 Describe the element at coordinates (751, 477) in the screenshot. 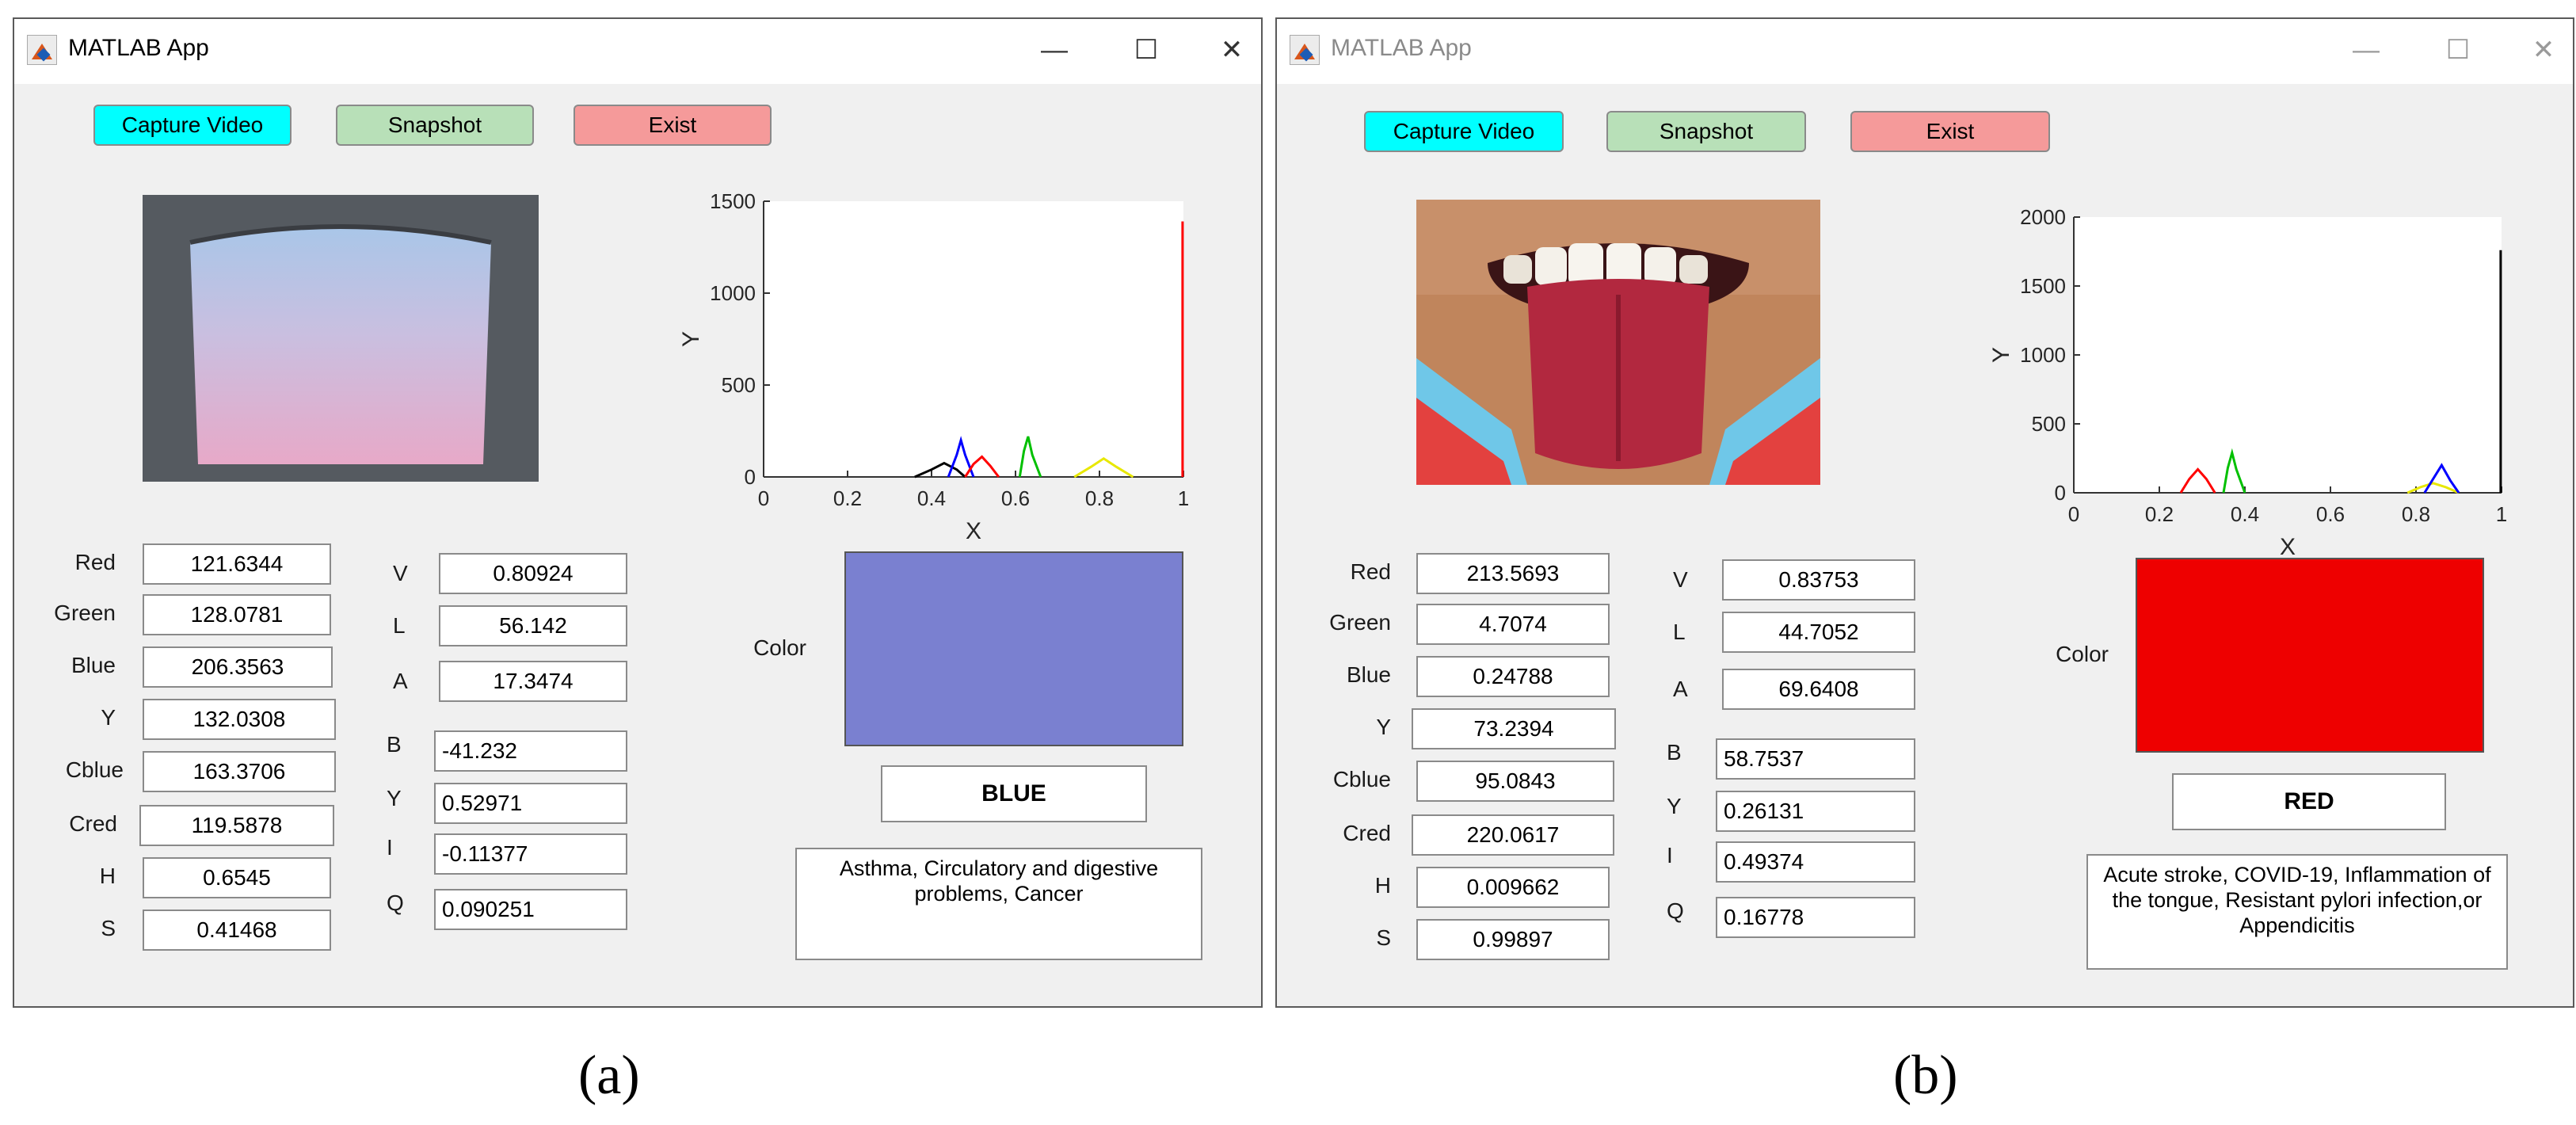

I see `y-tick-label: 0` at that location.